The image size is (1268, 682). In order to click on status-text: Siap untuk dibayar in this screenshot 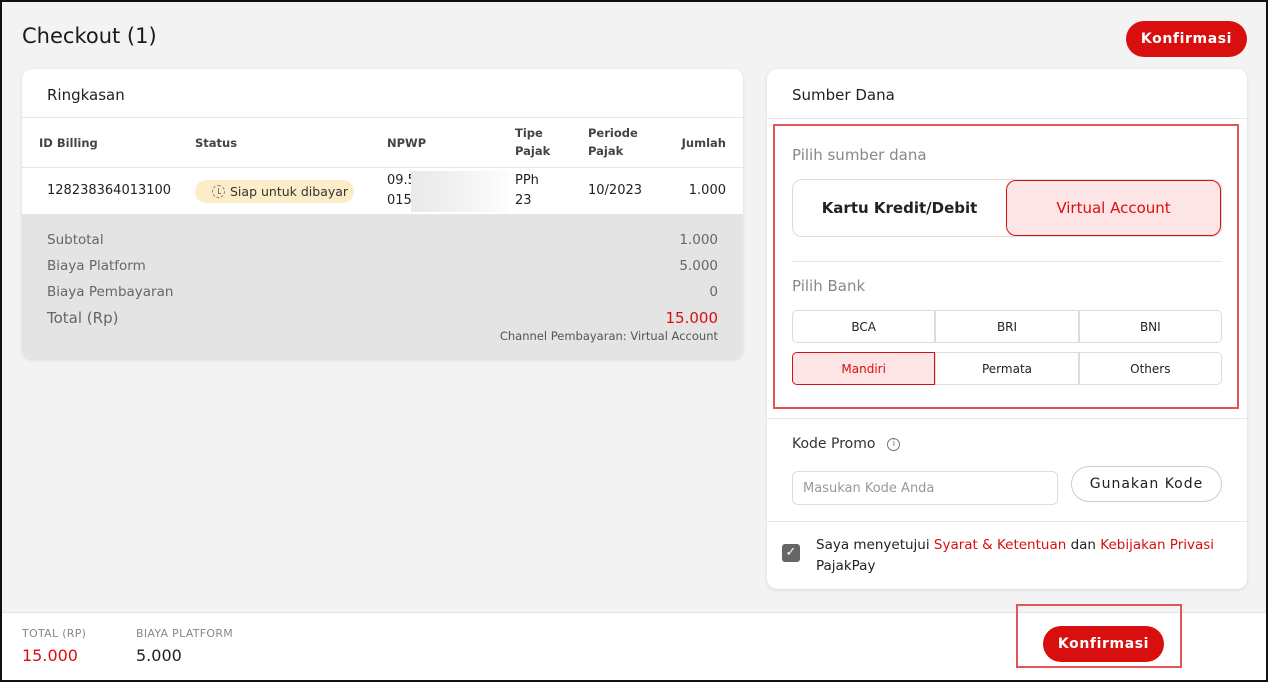, I will do `click(289, 191)`.